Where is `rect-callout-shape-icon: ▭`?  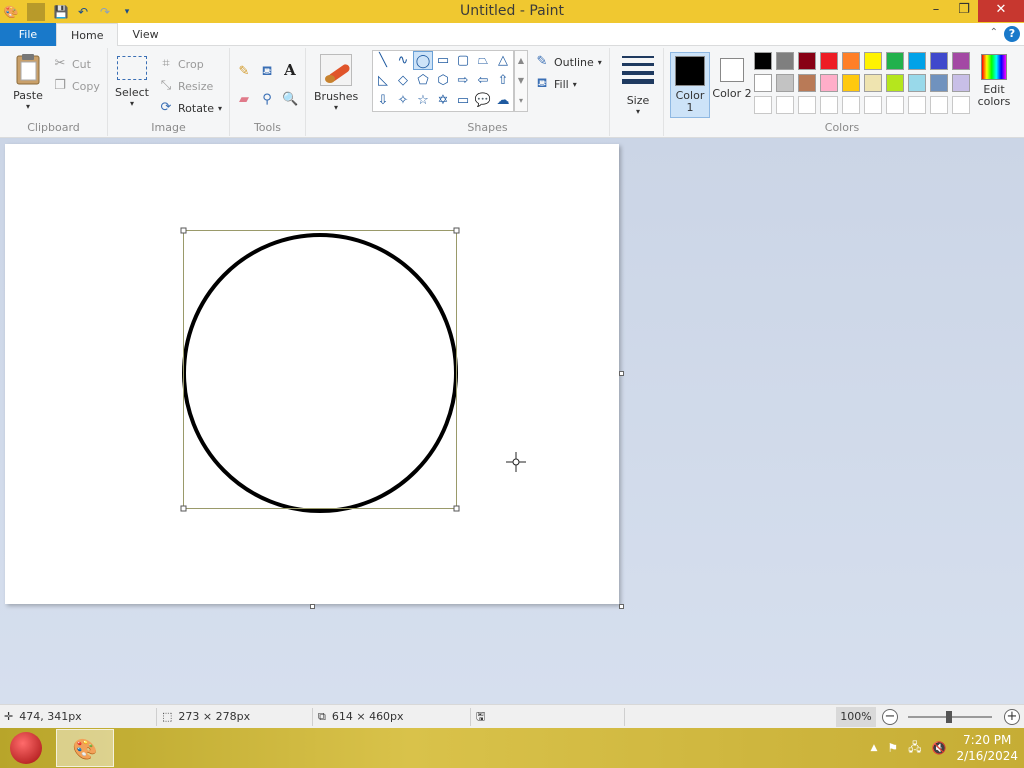
rect-callout-shape-icon: ▭ is located at coordinates (463, 100).